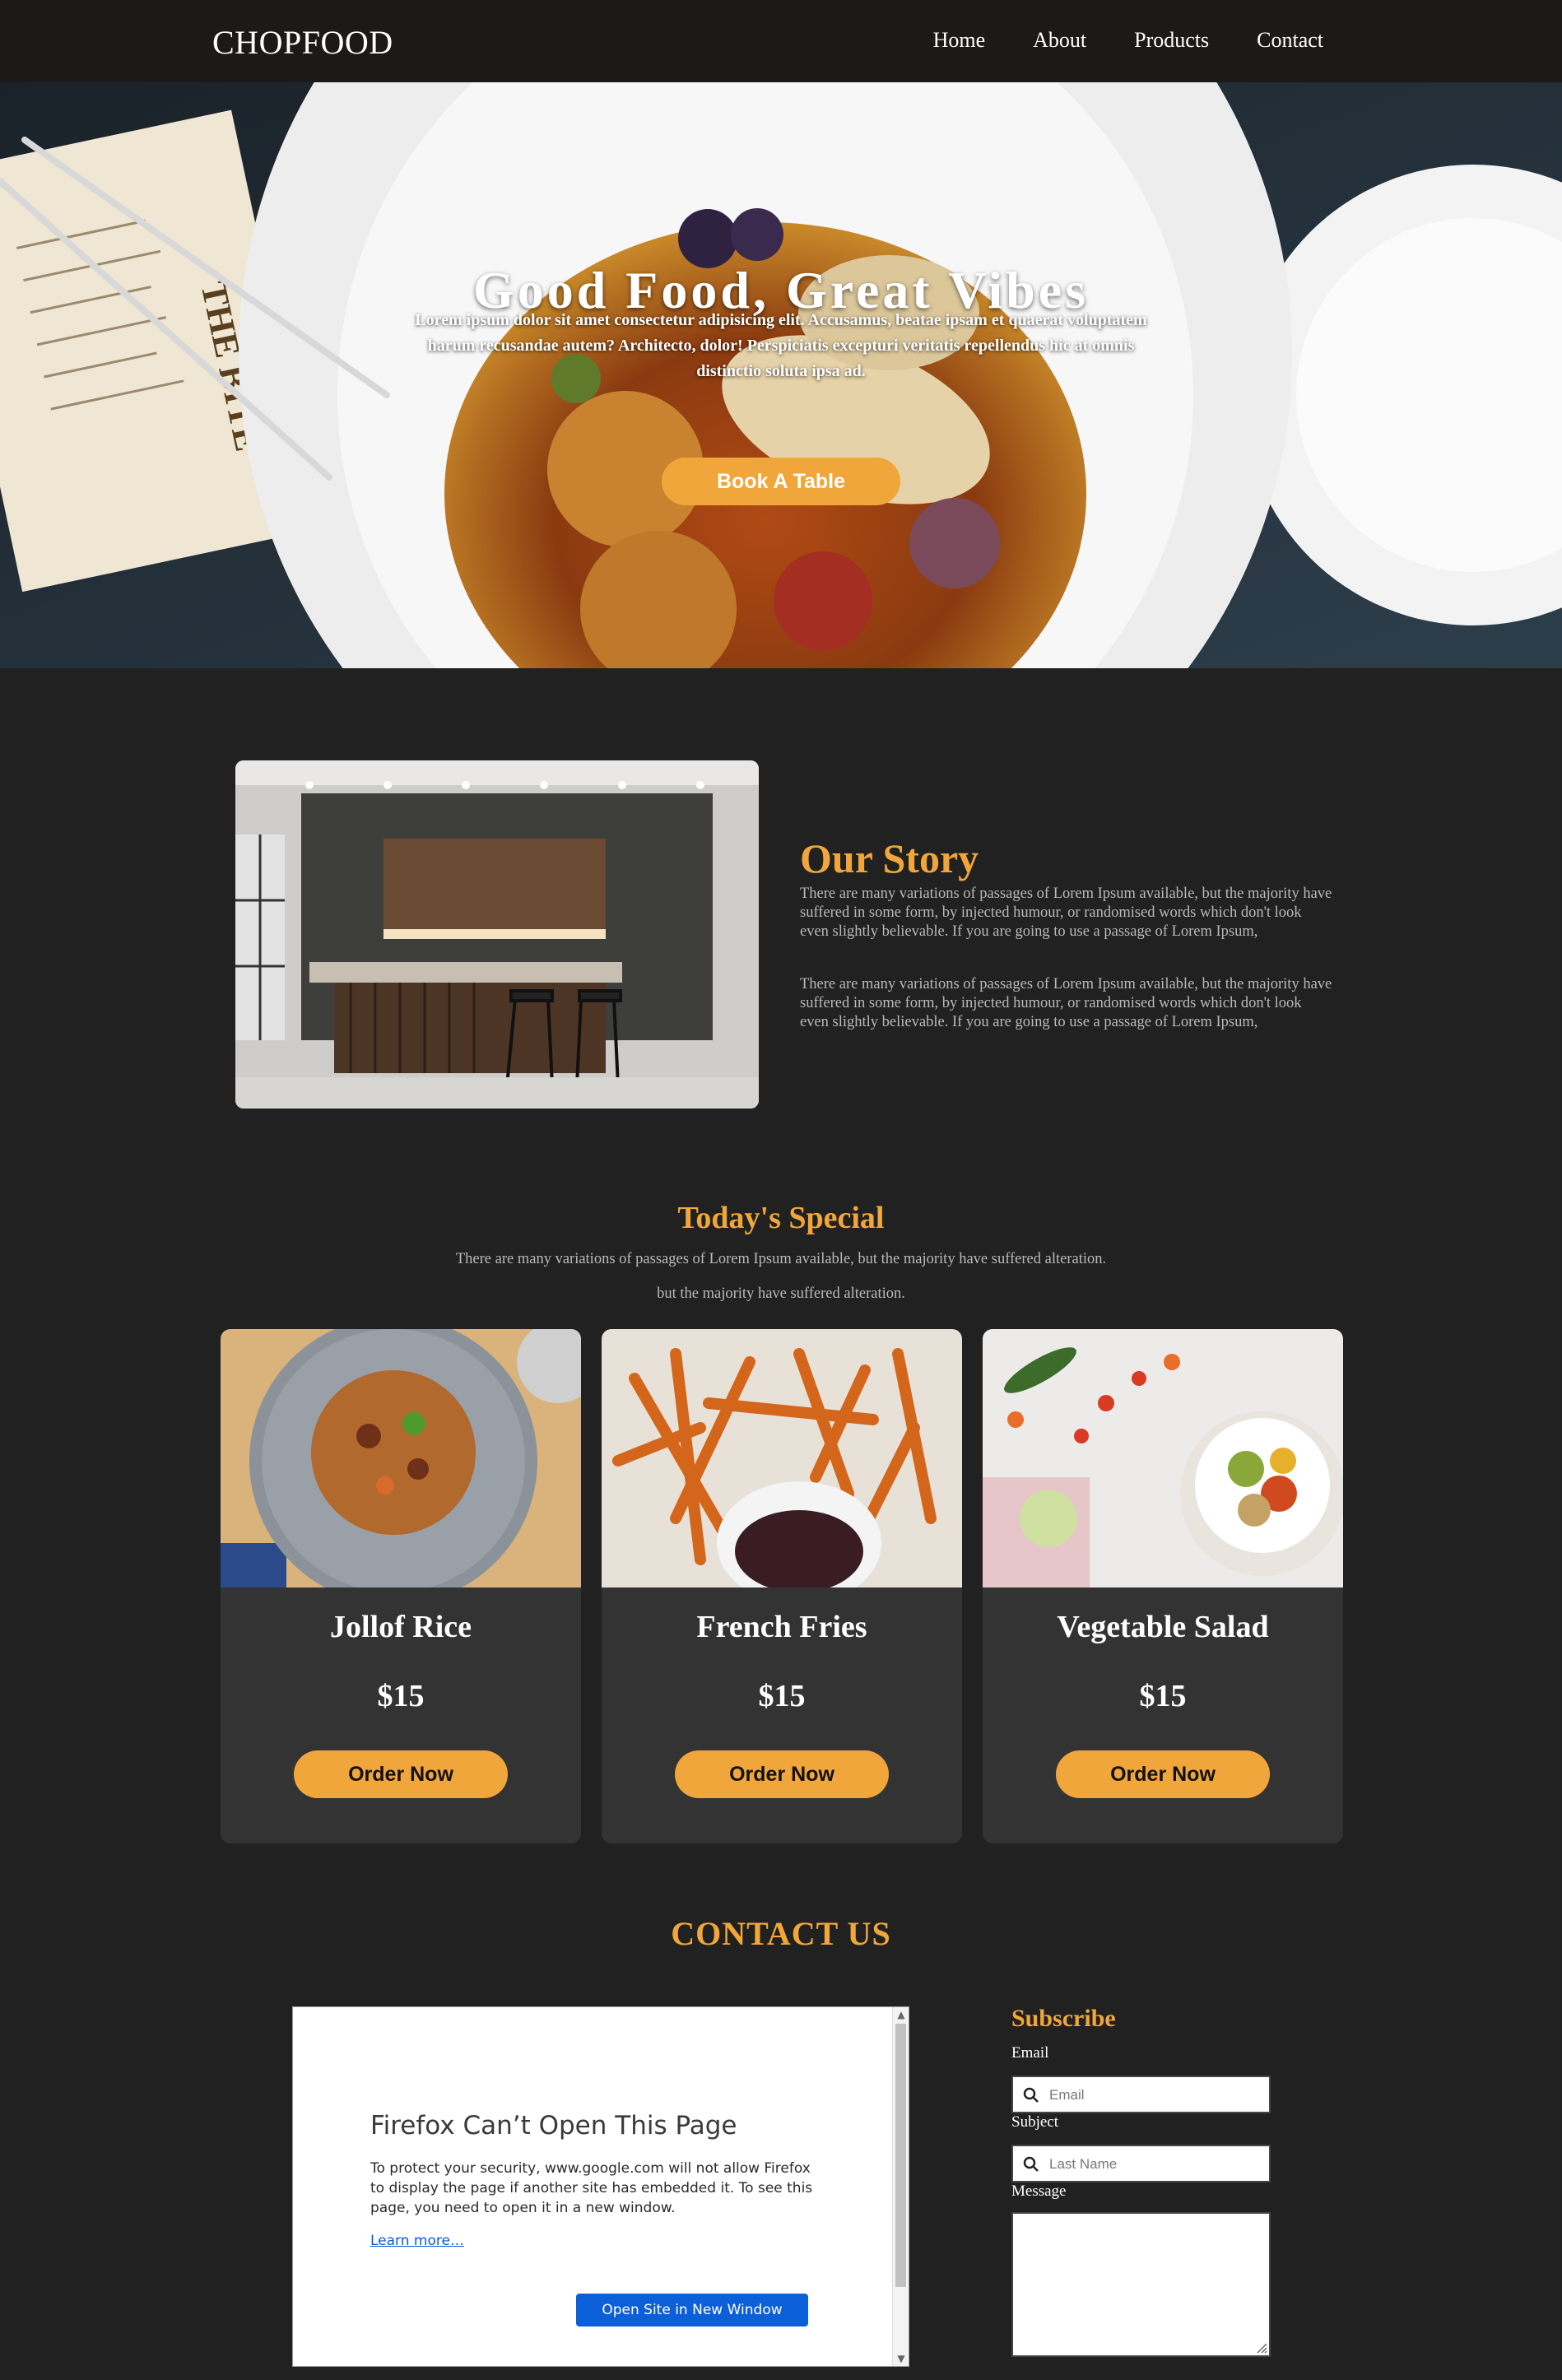  Describe the element at coordinates (781, 41) in the screenshot. I see `navbar: CHOPFOOD Home About Products Contact` at that location.